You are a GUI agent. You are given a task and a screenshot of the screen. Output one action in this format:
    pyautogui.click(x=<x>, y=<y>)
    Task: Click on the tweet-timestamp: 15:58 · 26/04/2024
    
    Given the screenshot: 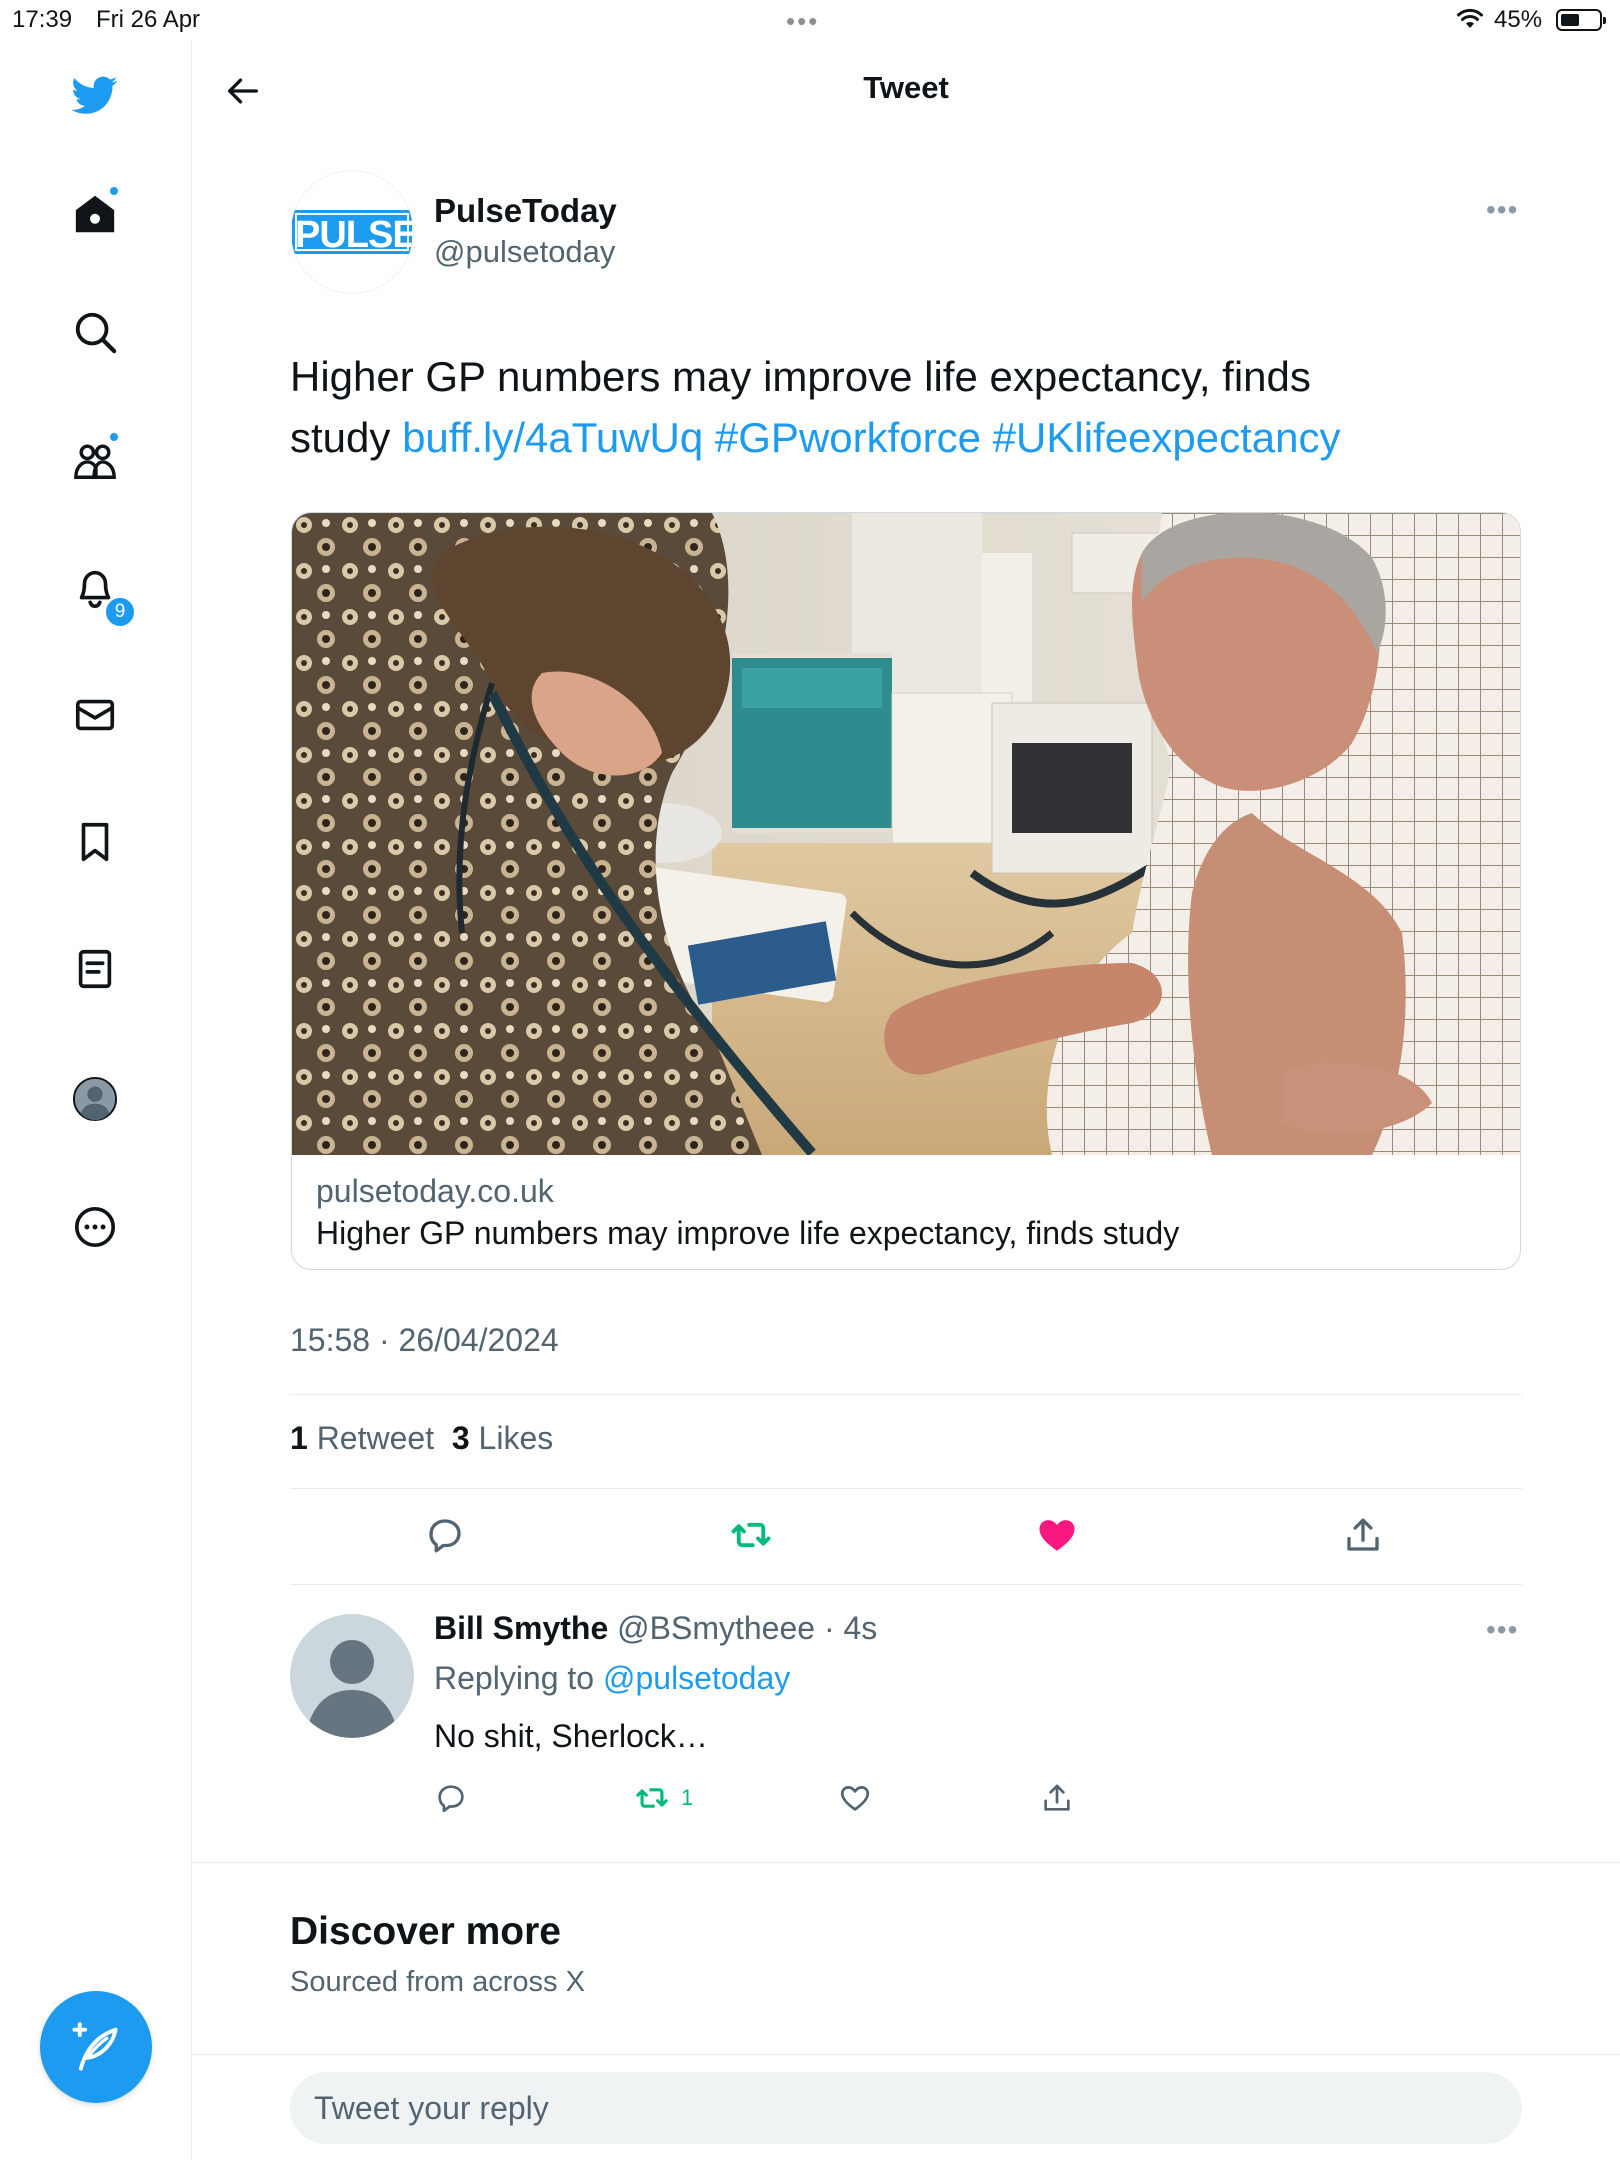 What is the action you would take?
    pyautogui.click(x=424, y=1340)
    